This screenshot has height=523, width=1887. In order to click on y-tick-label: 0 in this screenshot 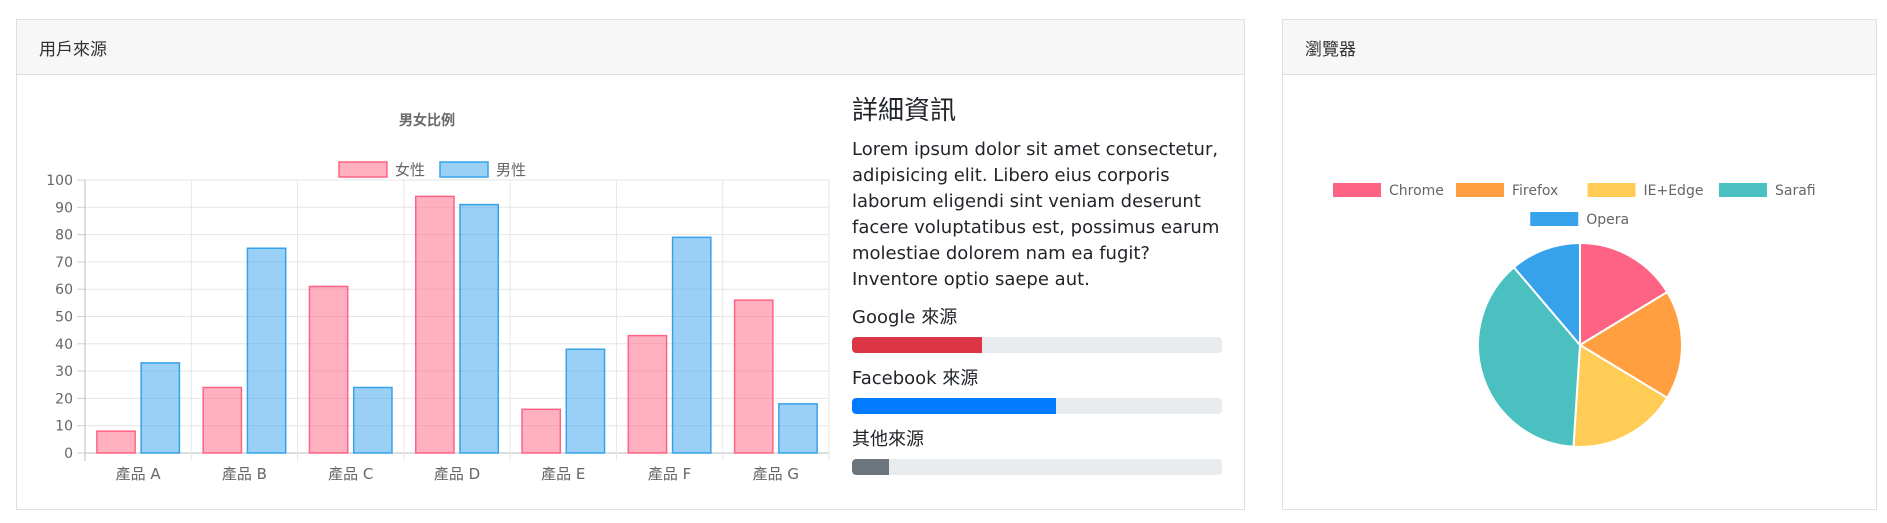, I will do `click(68, 454)`.